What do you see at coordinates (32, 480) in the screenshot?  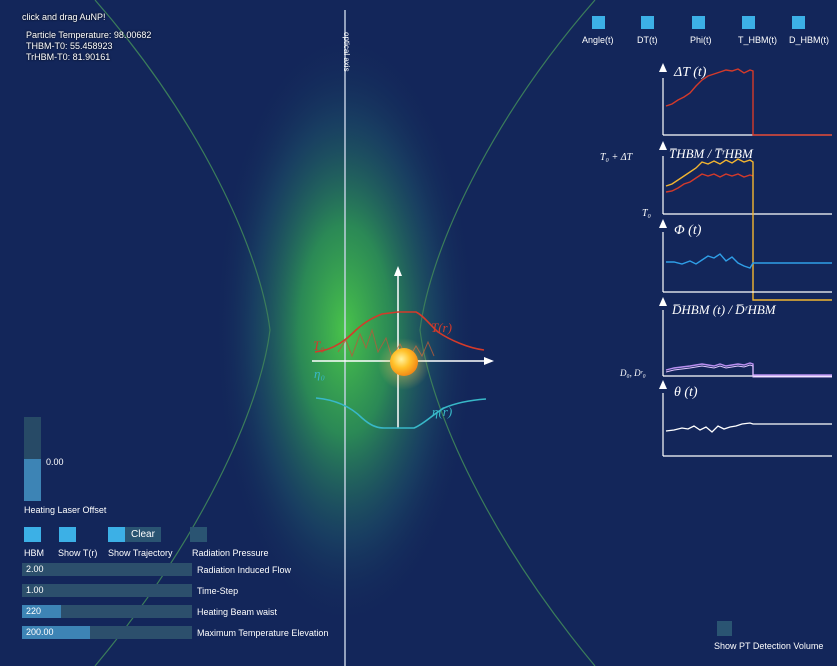 I see `heating-laser-offset-fill` at bounding box center [32, 480].